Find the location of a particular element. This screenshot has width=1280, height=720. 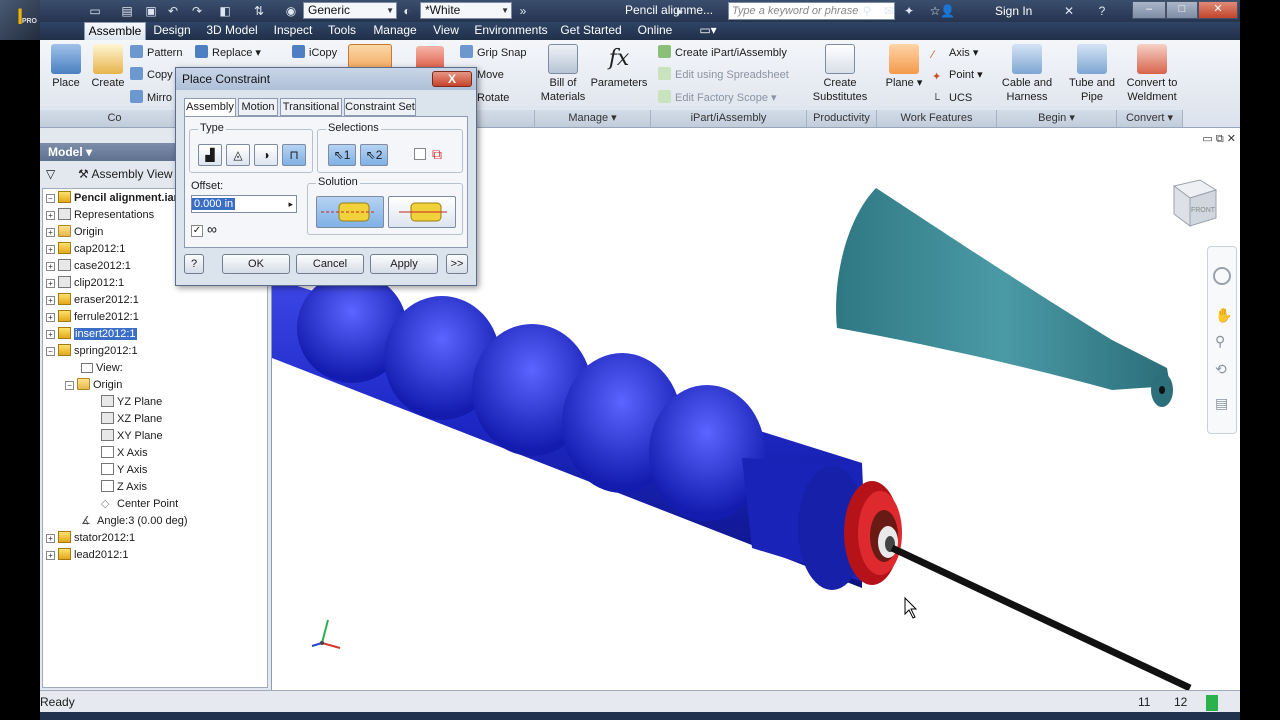

material-dropdown: Generic ▼ is located at coordinates (350, 10).